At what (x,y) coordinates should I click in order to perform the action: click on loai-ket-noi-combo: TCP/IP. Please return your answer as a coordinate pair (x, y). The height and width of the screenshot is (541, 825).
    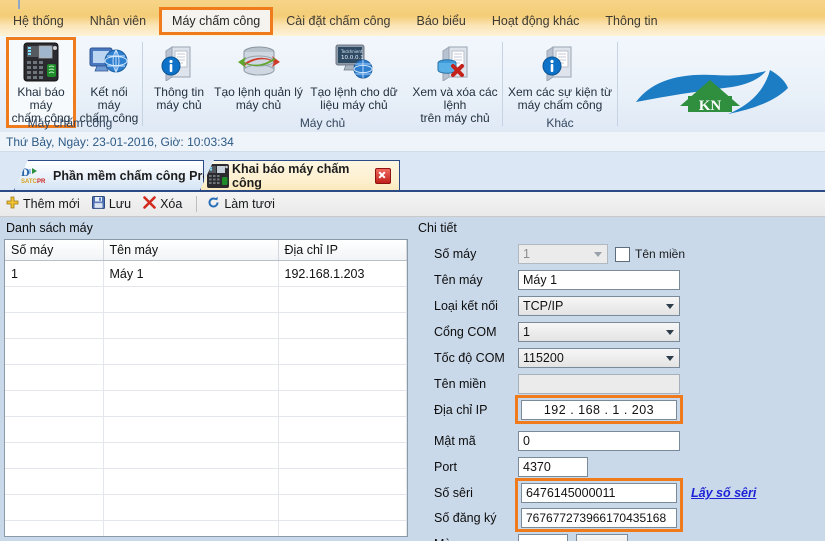
    Looking at the image, I should click on (599, 306).